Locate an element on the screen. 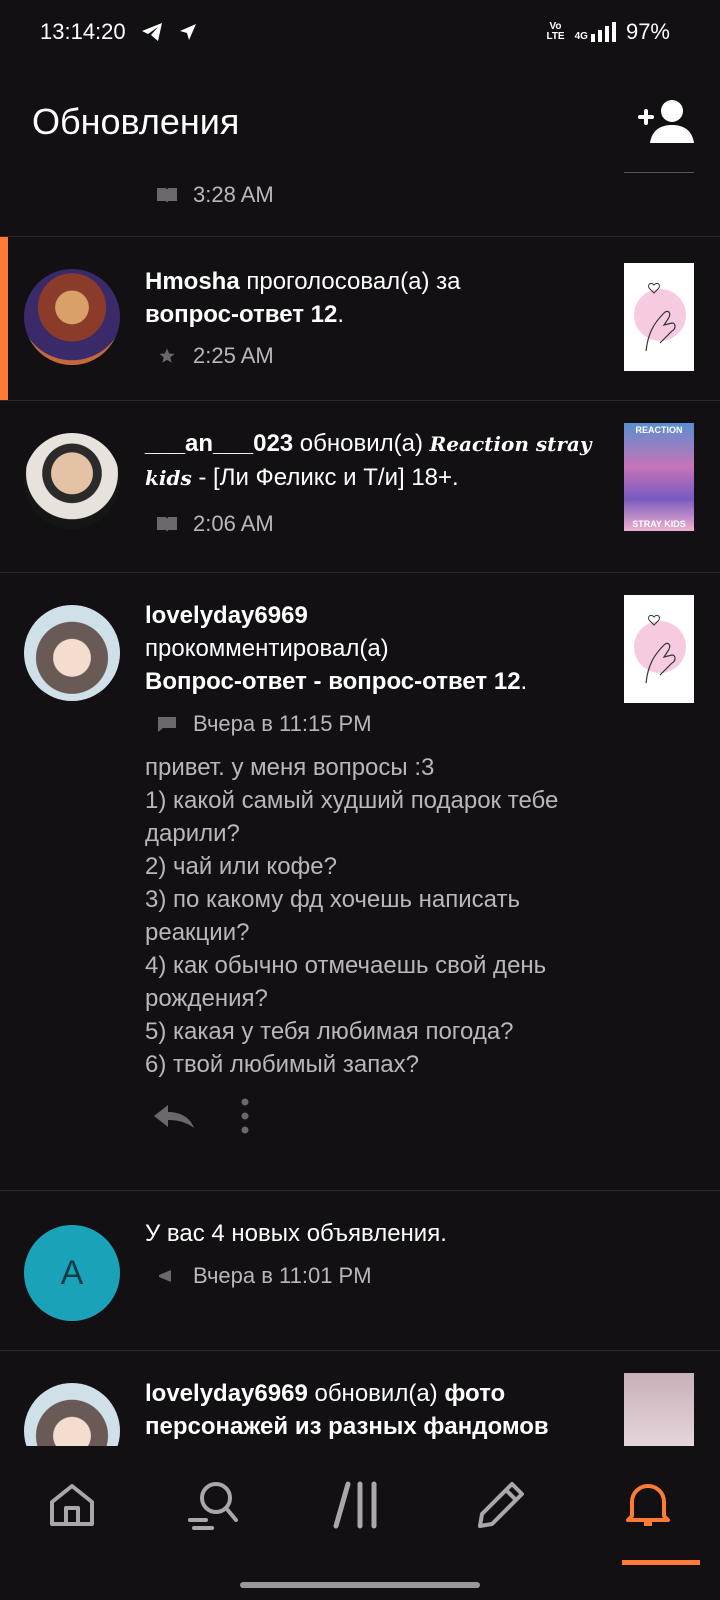 The image size is (720, 1600). add-friend-icon is located at coordinates (666, 122).